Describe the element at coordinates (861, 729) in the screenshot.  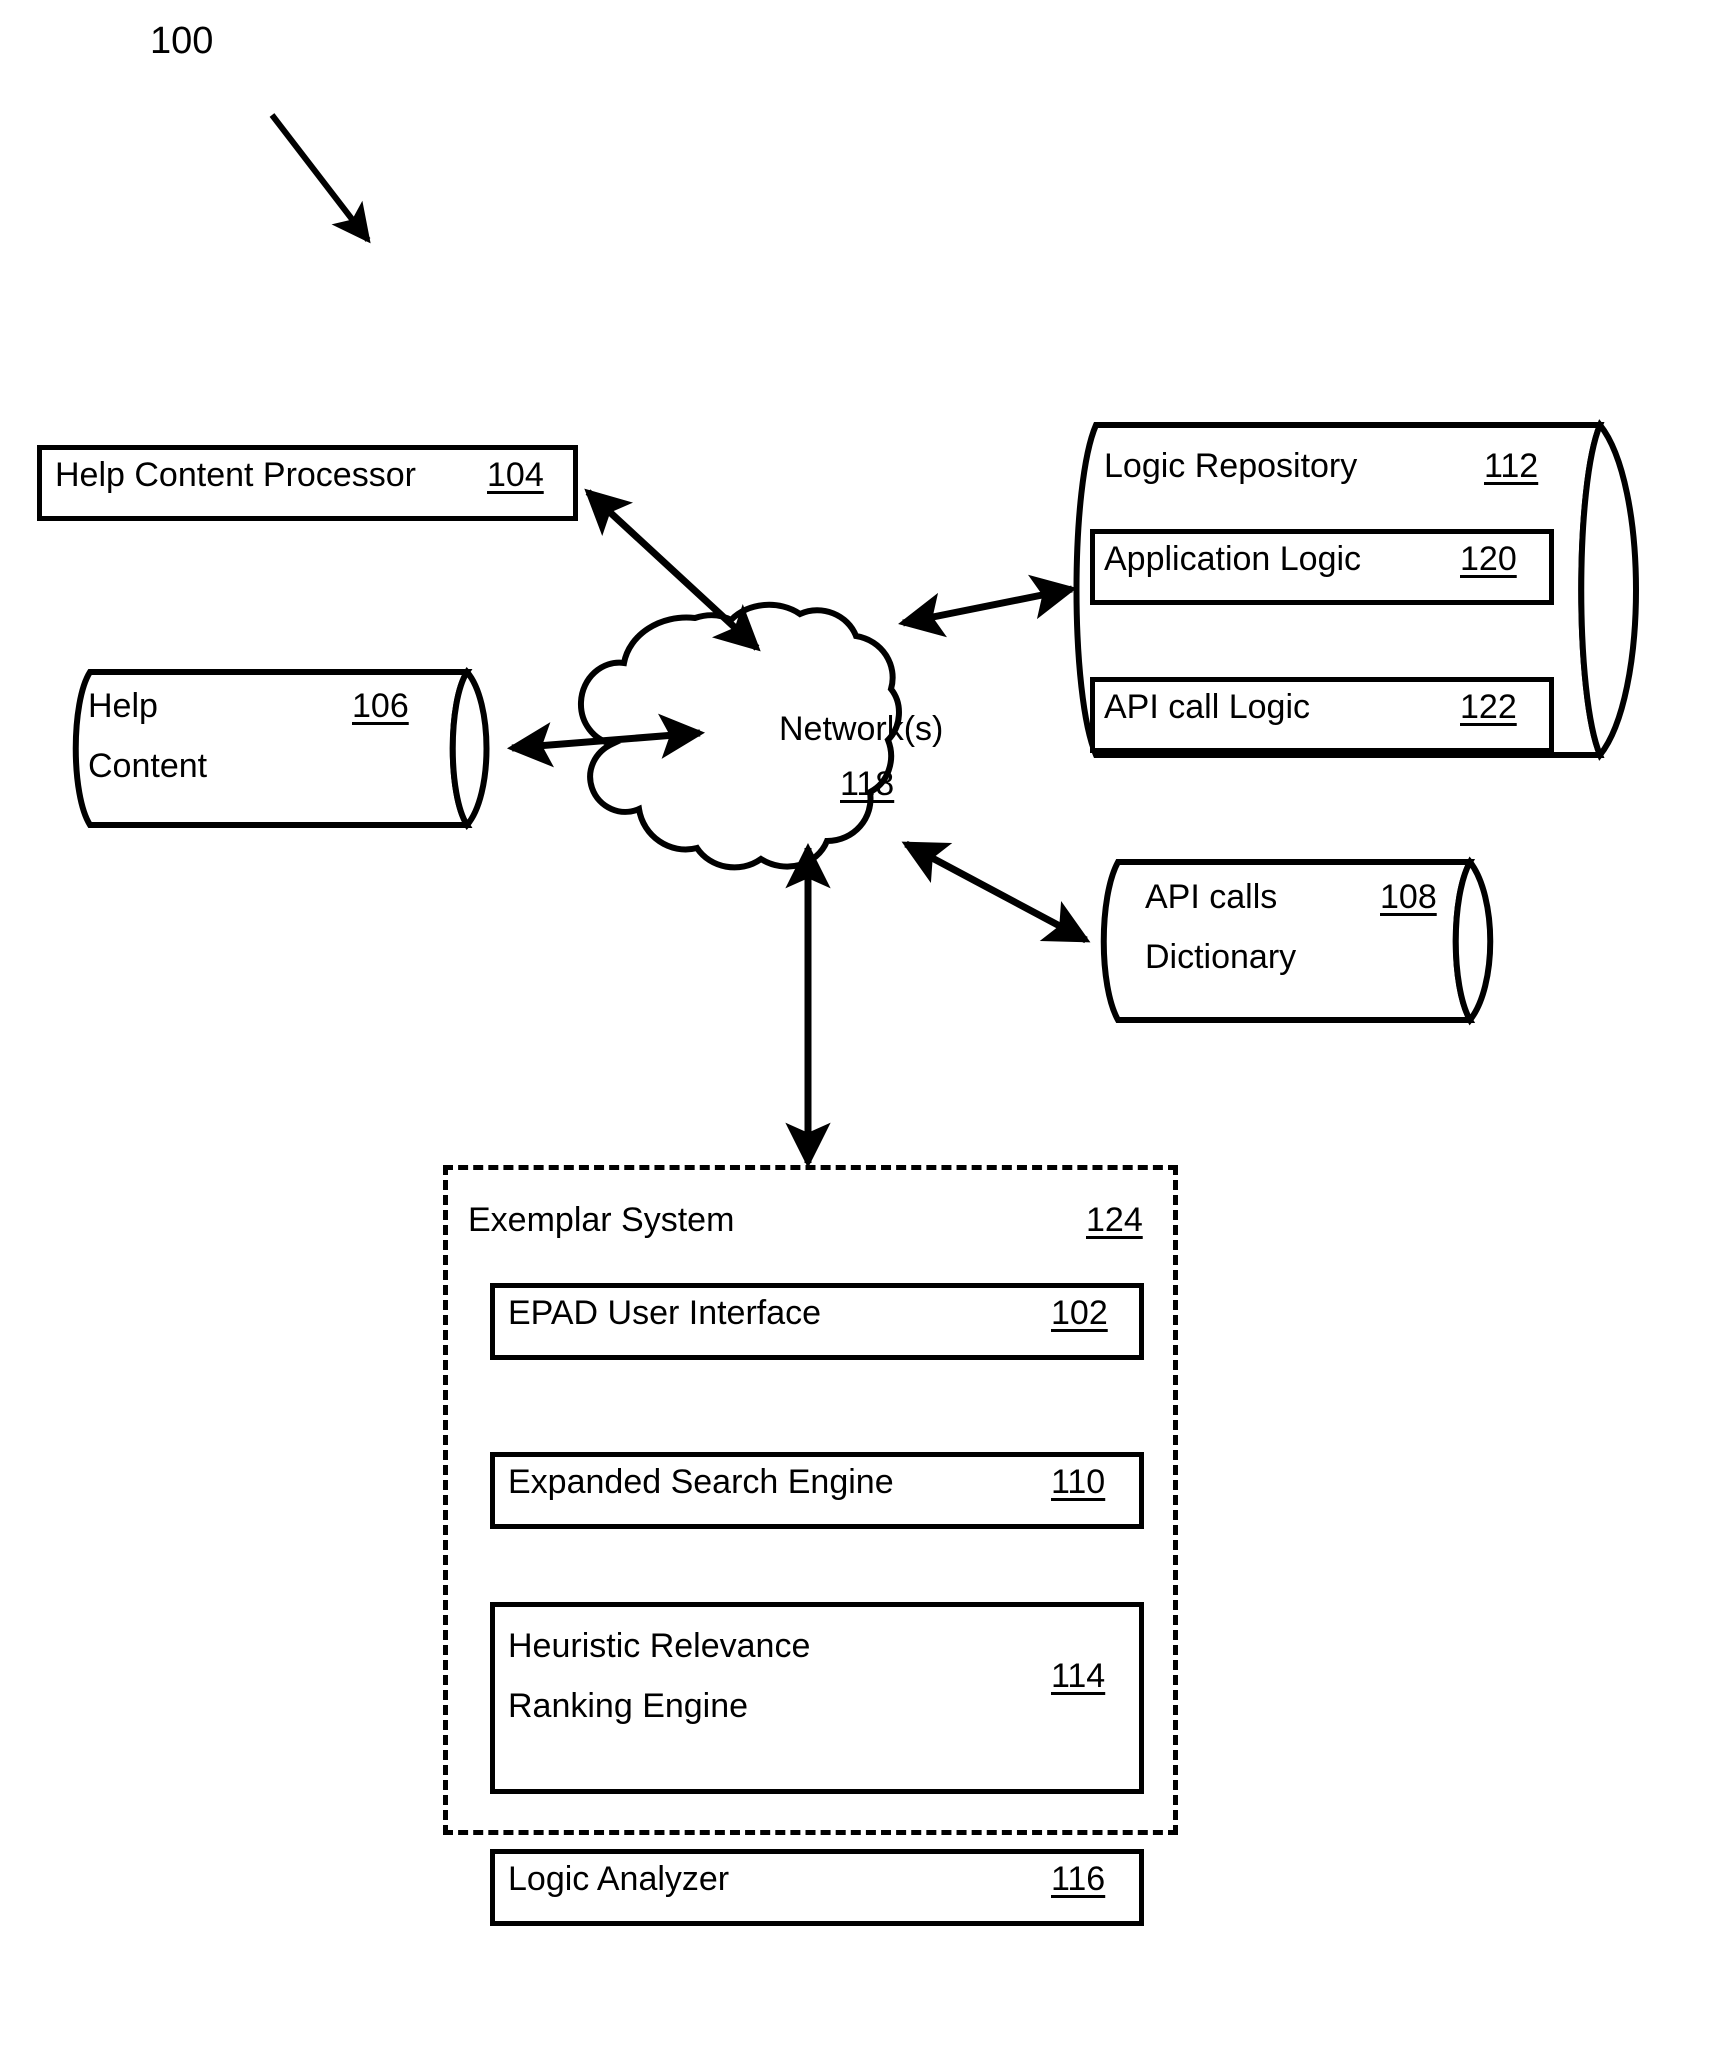
I see `network-label: Network(s)` at that location.